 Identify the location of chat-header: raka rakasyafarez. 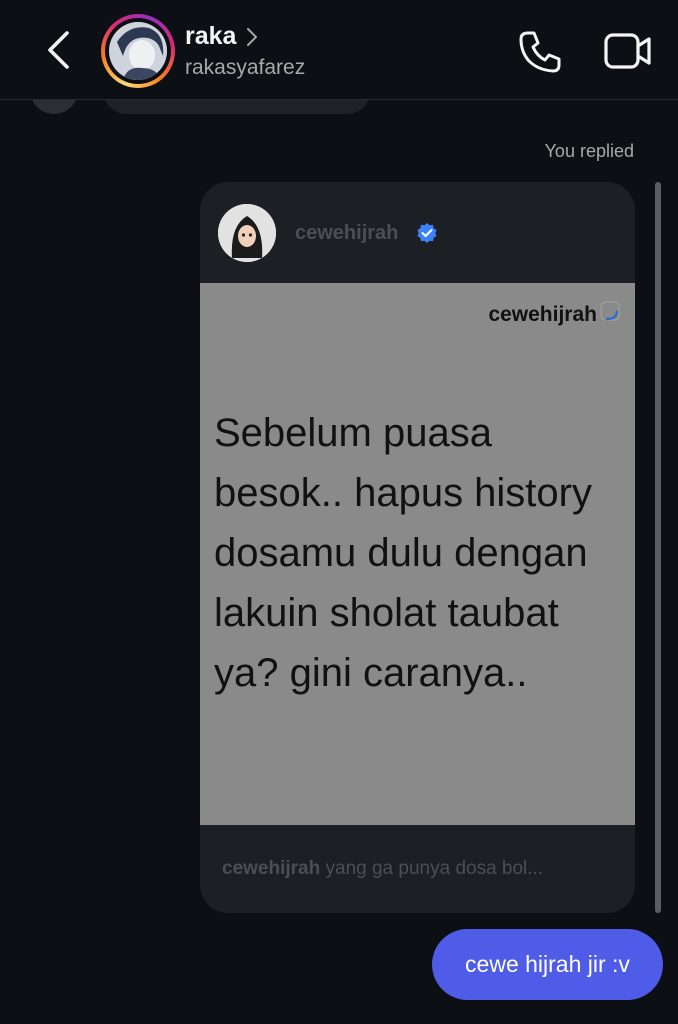
(339, 50).